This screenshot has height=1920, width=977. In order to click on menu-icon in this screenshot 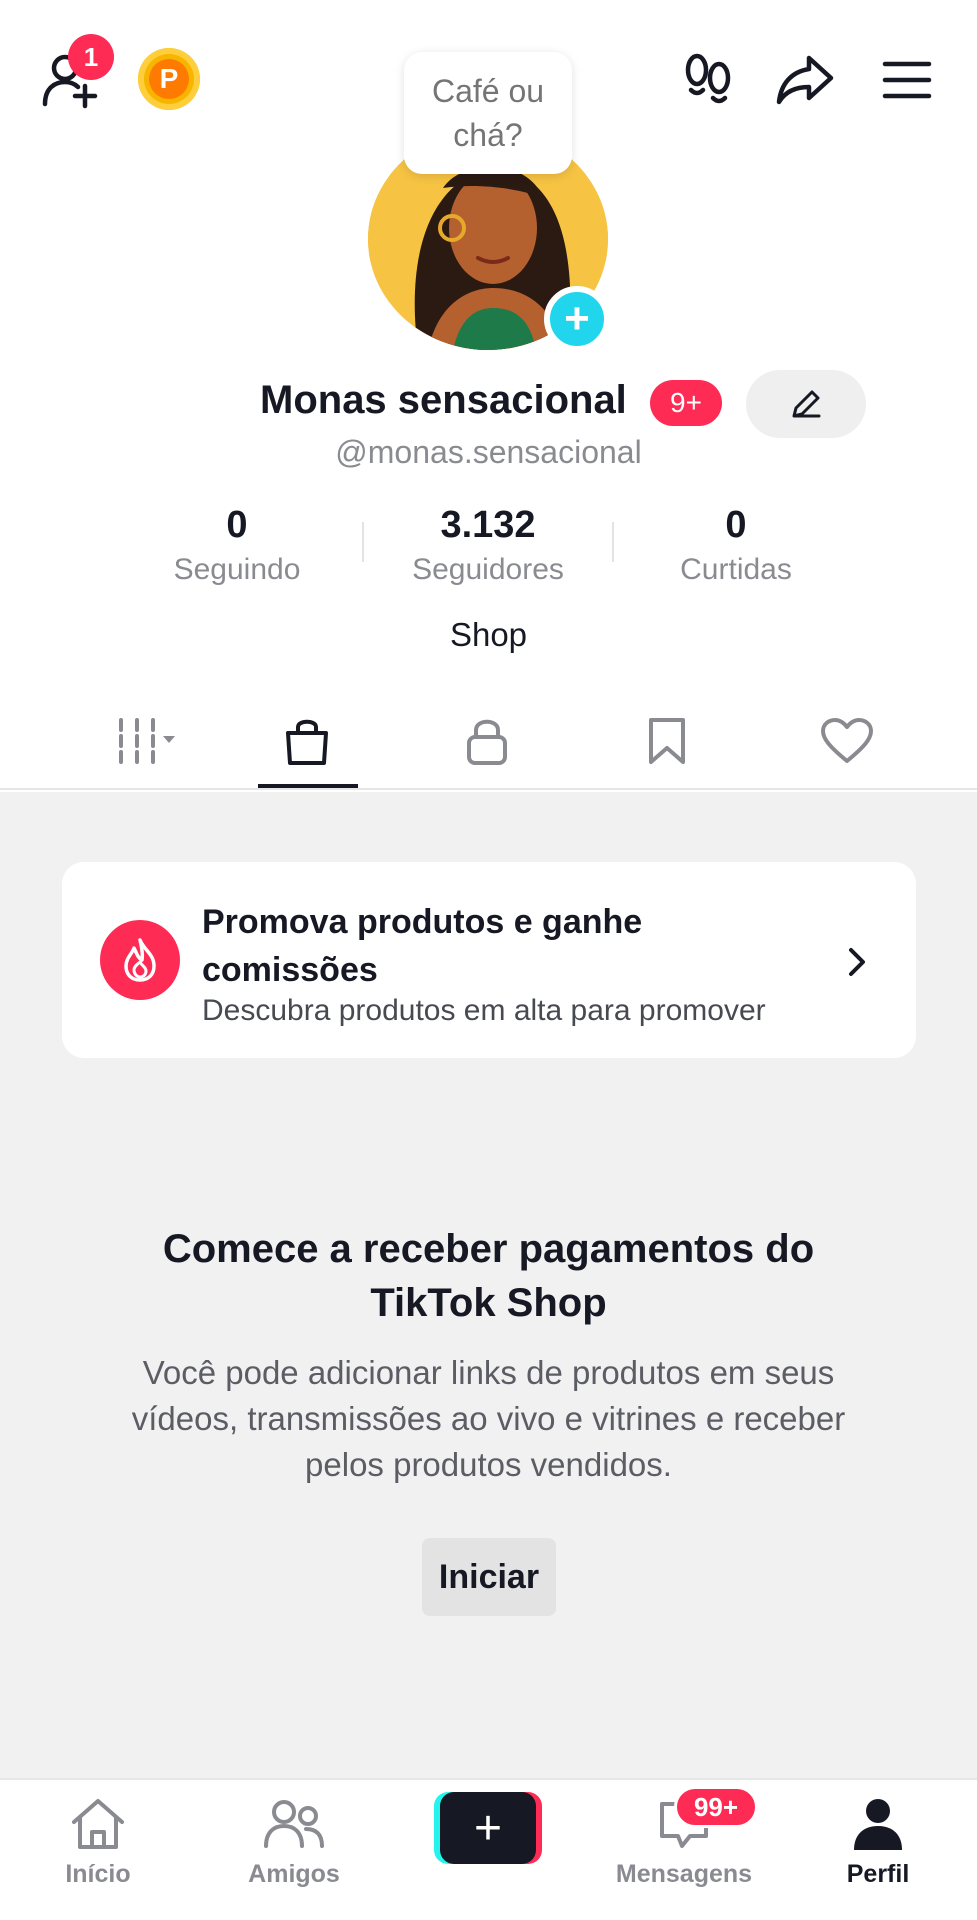, I will do `click(907, 80)`.